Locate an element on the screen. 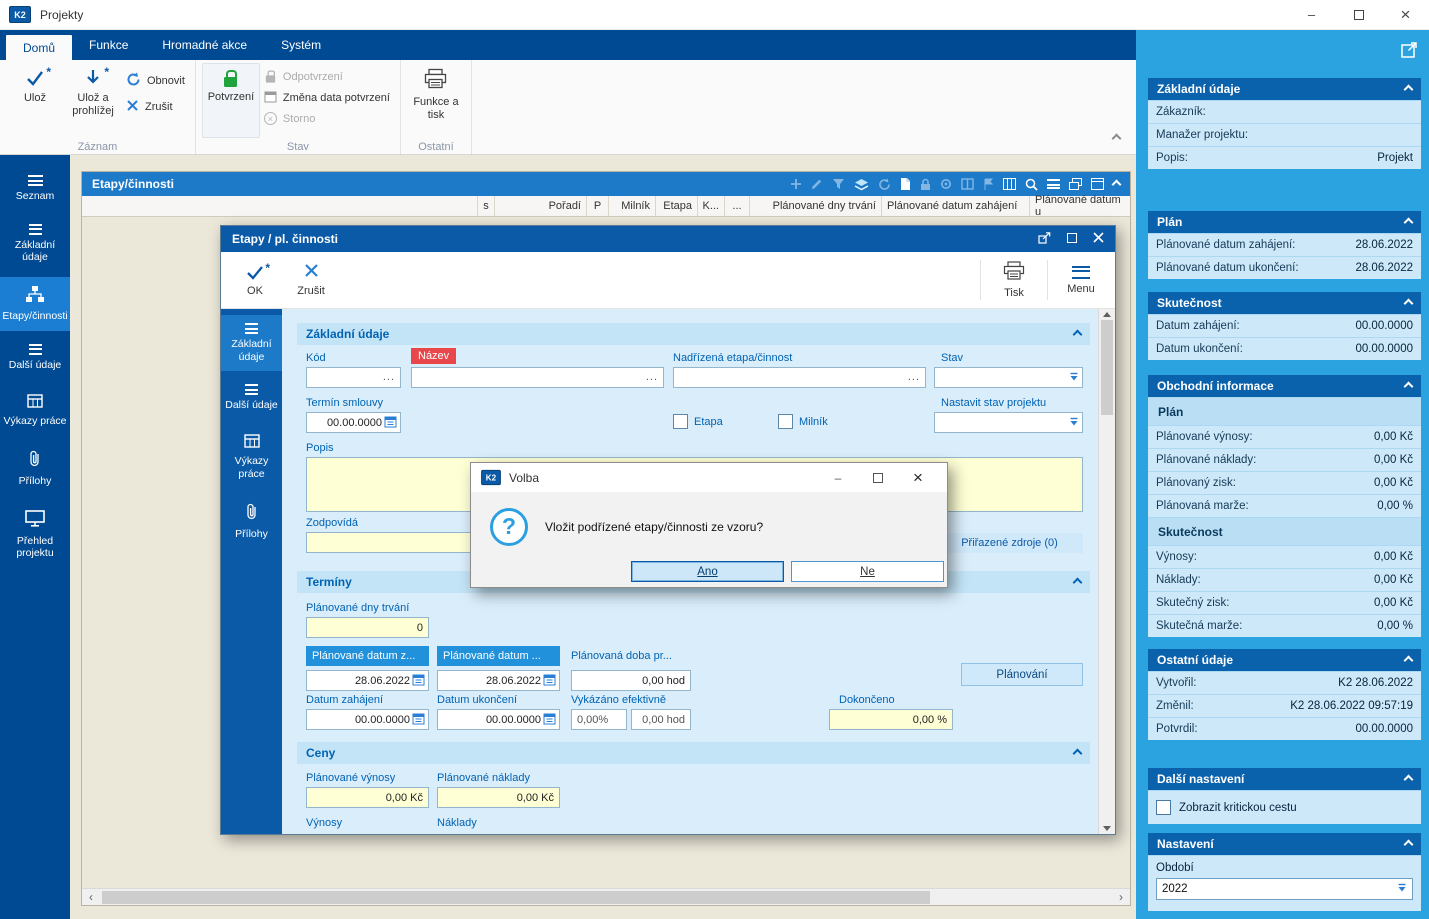 The width and height of the screenshot is (1429, 919). change-confirm-date-button: Změna data potvrzení is located at coordinates (327, 98).